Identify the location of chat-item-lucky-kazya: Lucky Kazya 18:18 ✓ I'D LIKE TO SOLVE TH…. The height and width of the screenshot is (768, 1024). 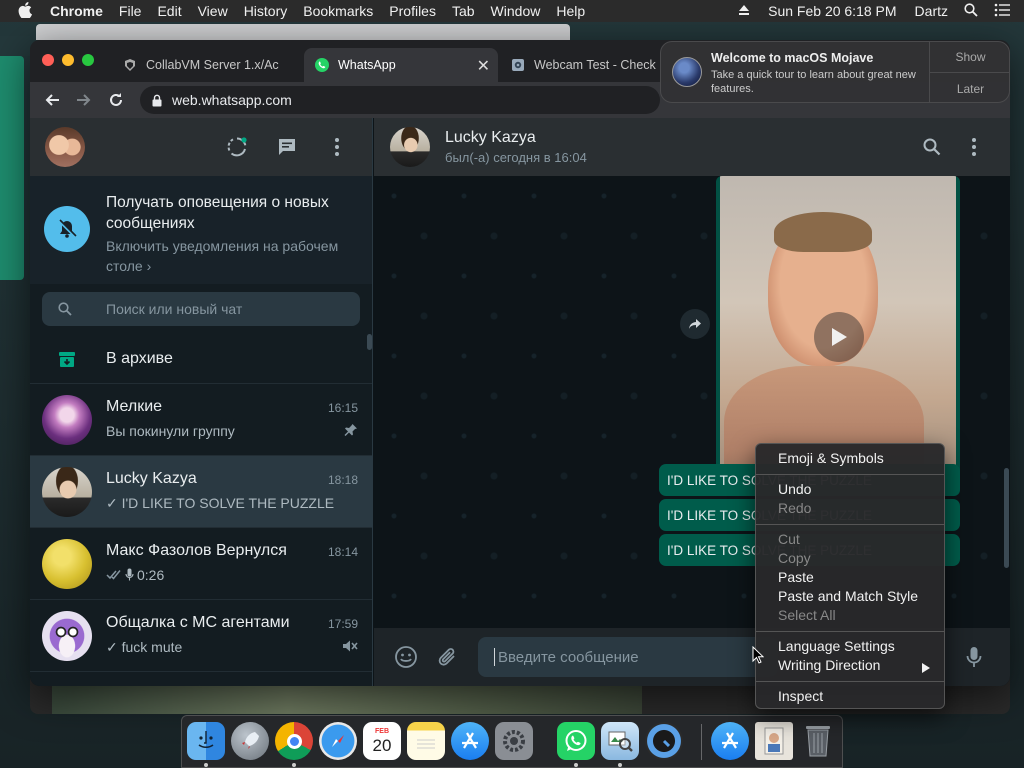
(201, 492).